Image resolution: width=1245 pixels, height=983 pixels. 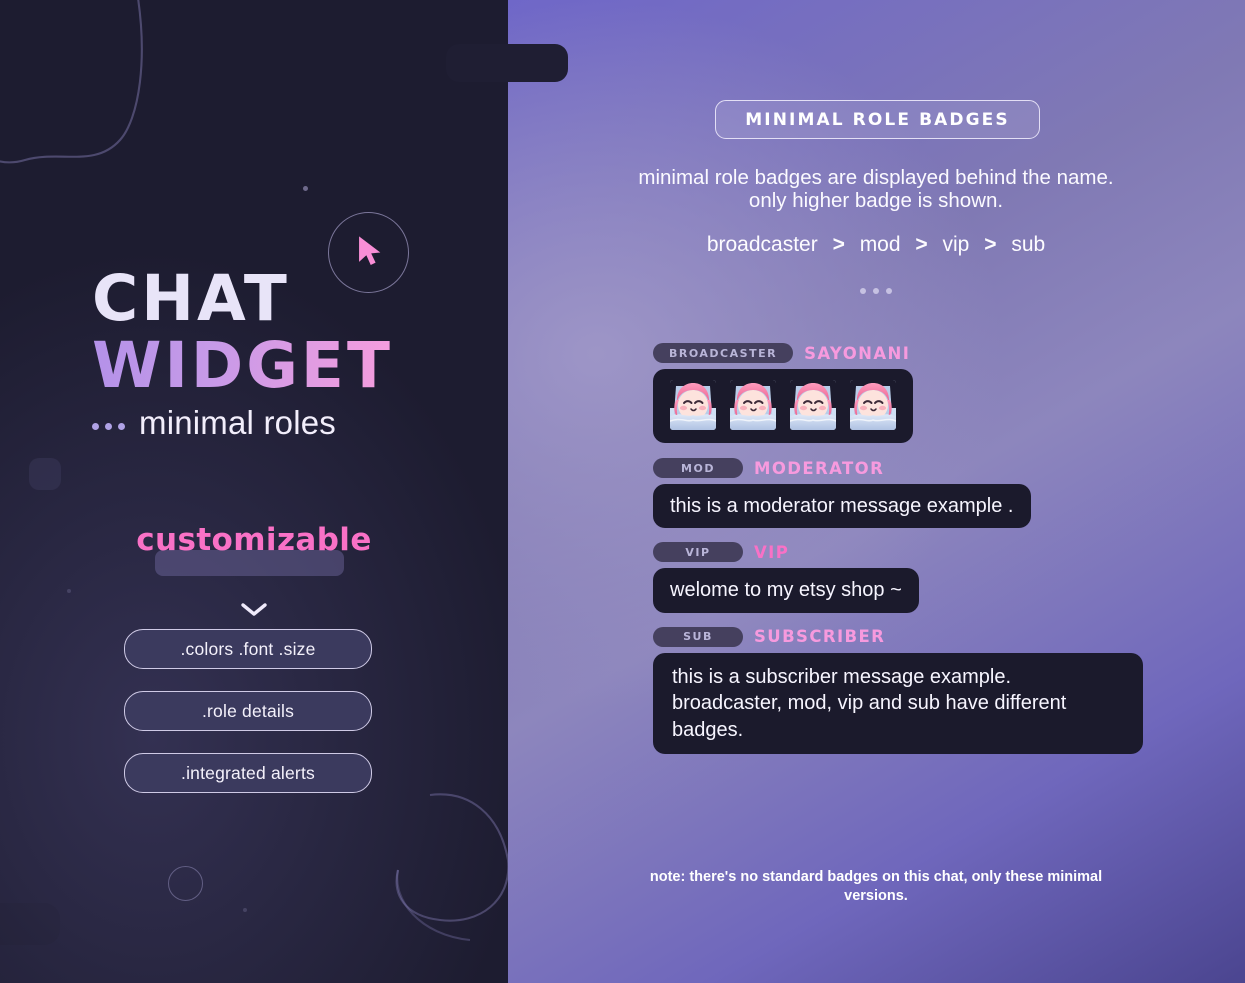 What do you see at coordinates (507, 63) in the screenshot?
I see `decor-rect-divider-top` at bounding box center [507, 63].